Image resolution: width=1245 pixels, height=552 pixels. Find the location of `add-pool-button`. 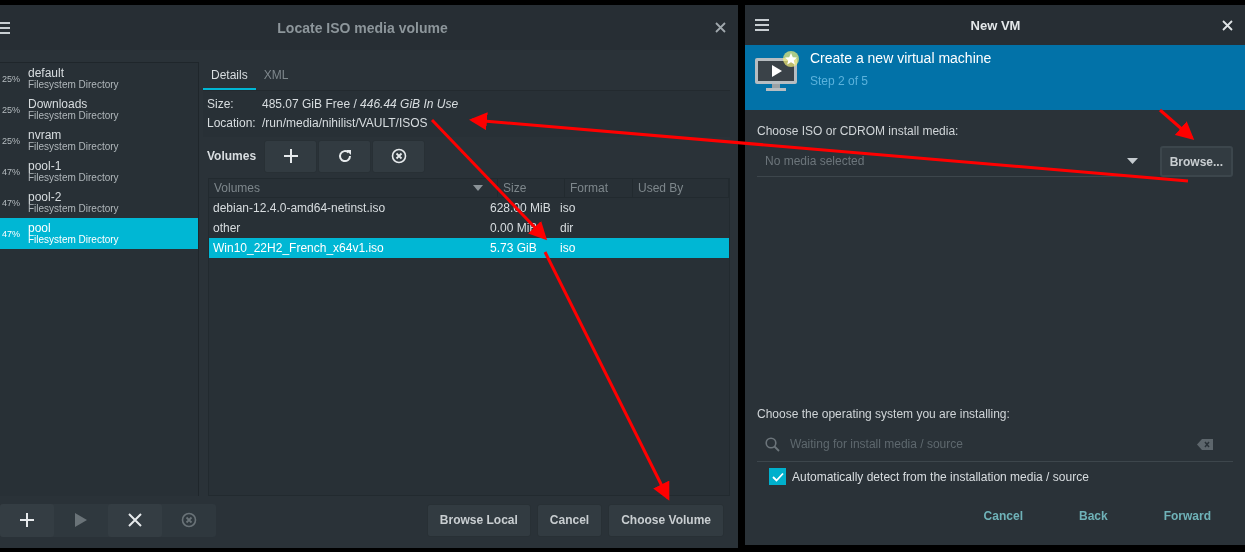

add-pool-button is located at coordinates (27, 520).